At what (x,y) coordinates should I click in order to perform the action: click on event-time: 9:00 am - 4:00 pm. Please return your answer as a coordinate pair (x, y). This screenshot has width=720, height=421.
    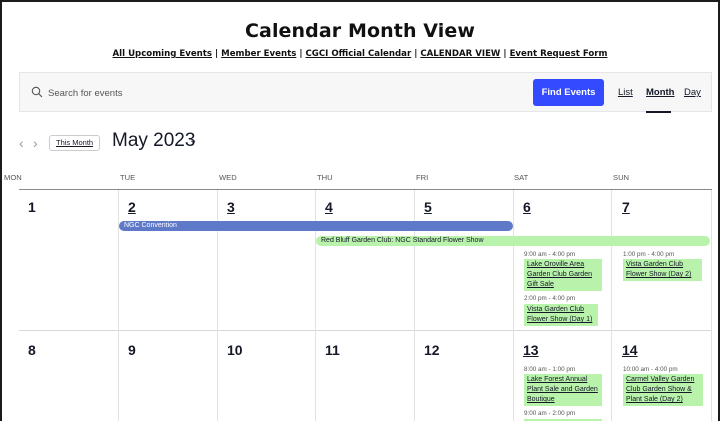
    Looking at the image, I should click on (550, 254).